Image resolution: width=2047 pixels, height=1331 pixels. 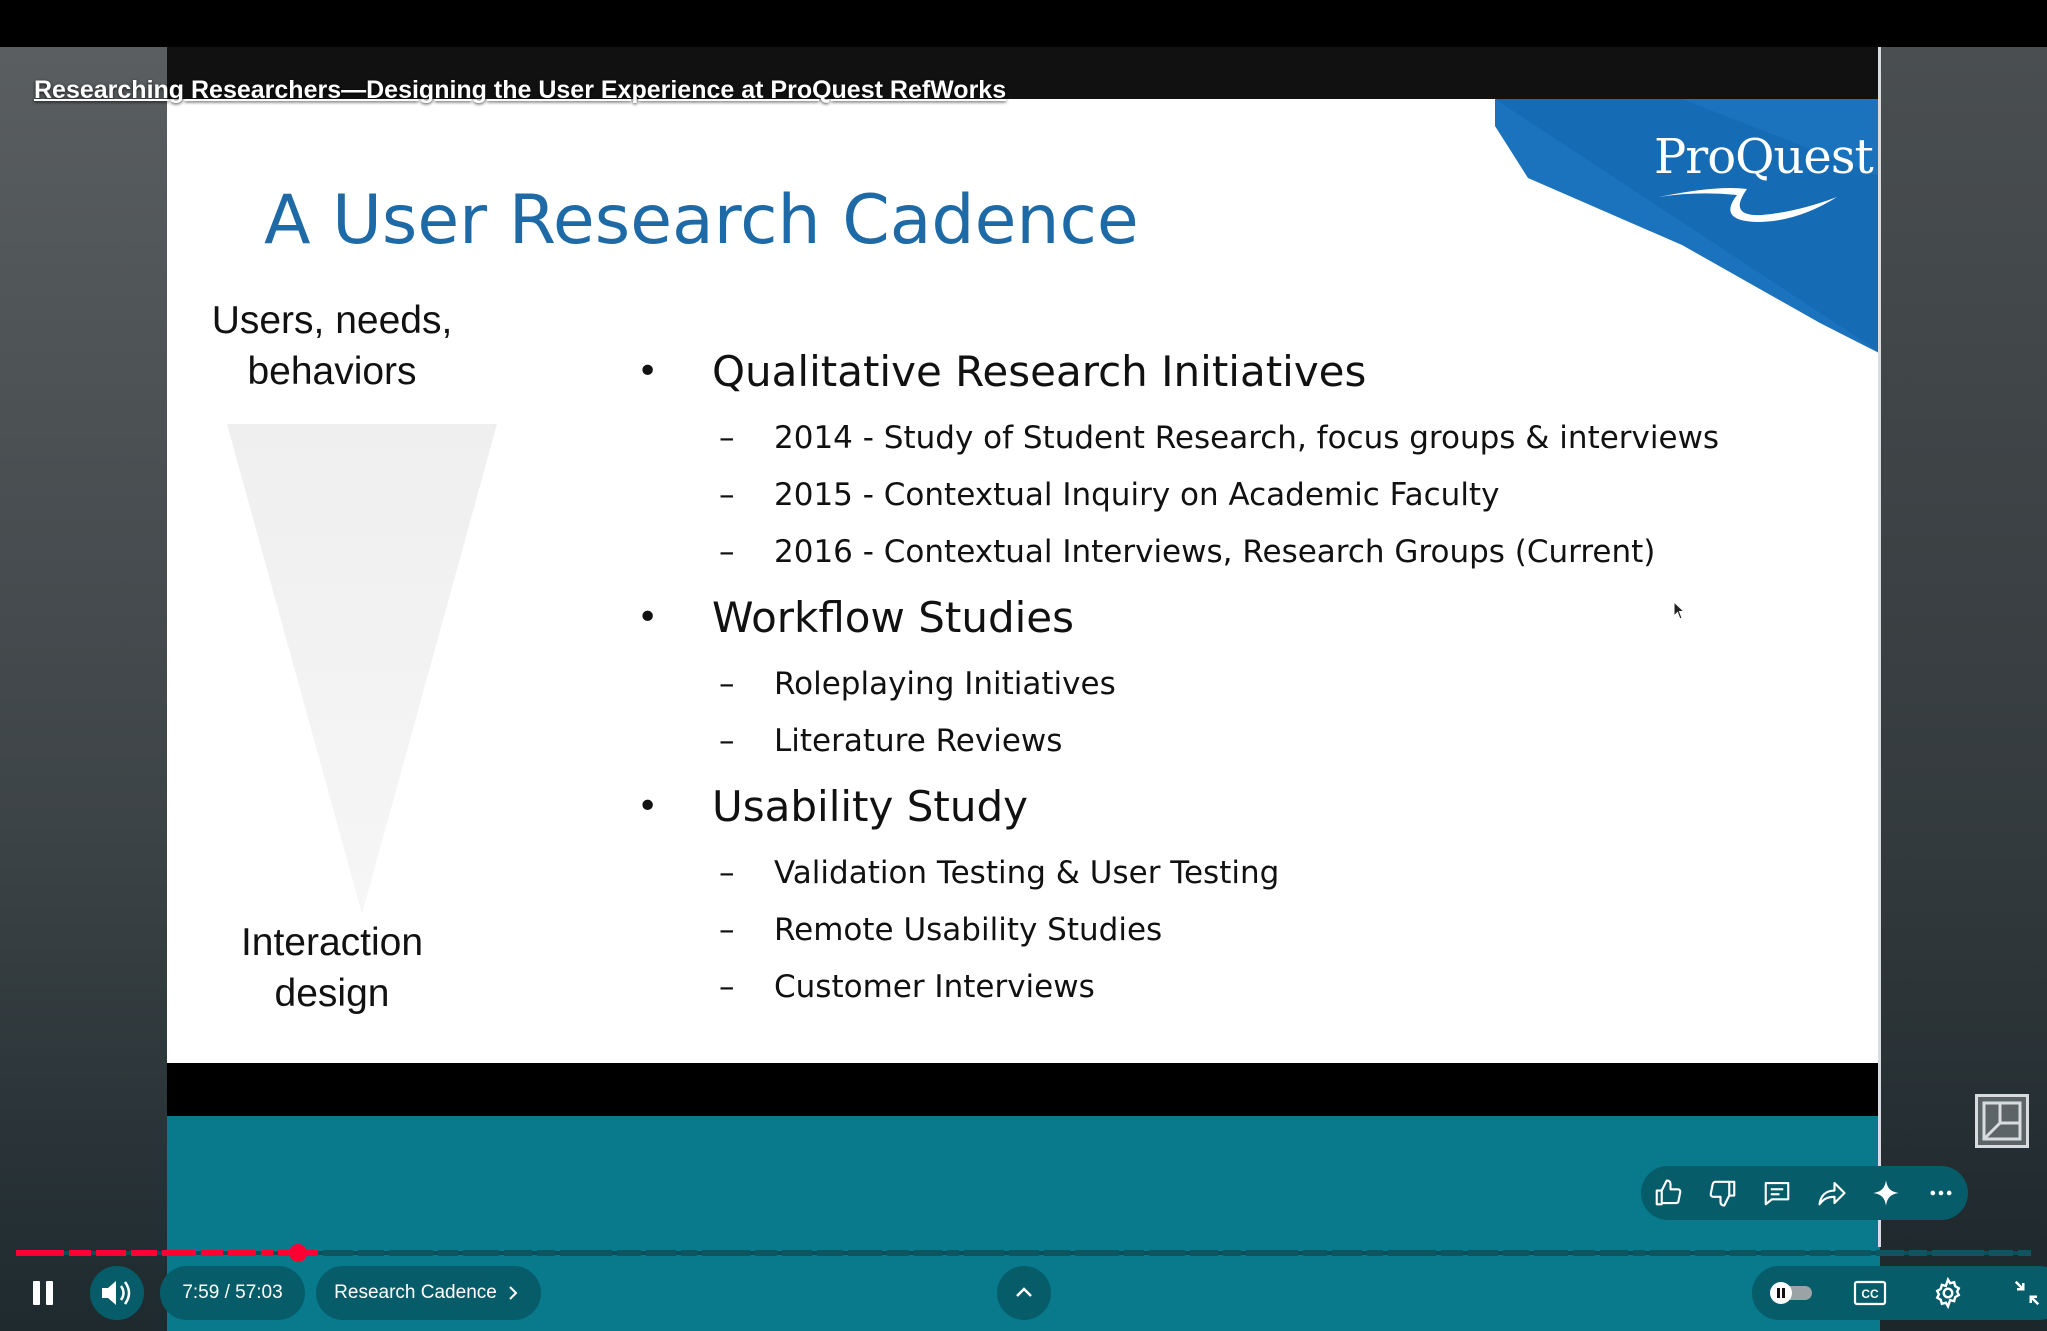 I want to click on ambient-left, so click(x=83, y=689).